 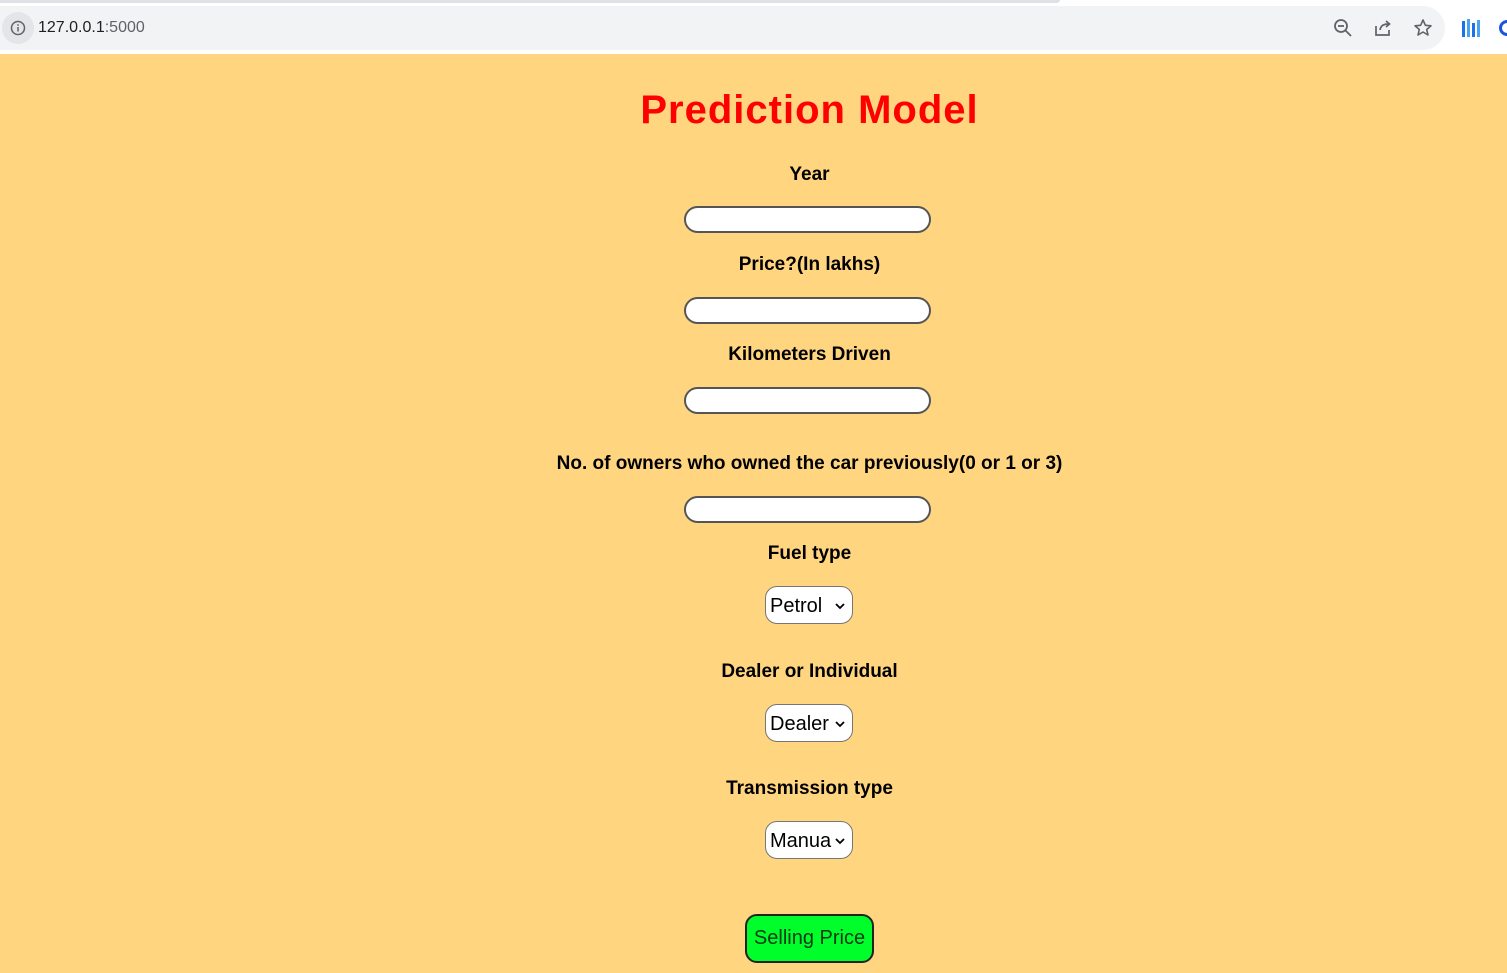 What do you see at coordinates (801, 841) in the screenshot?
I see `transmission-value: Manua` at bounding box center [801, 841].